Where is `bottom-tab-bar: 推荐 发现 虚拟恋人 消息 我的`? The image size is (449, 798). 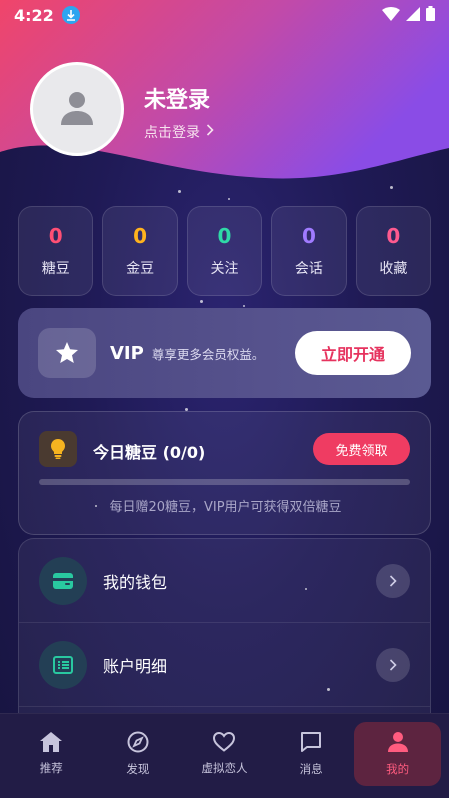
bottom-tab-bar: 推荐 发现 虚拟恋人 消息 我的 is located at coordinates (224, 755).